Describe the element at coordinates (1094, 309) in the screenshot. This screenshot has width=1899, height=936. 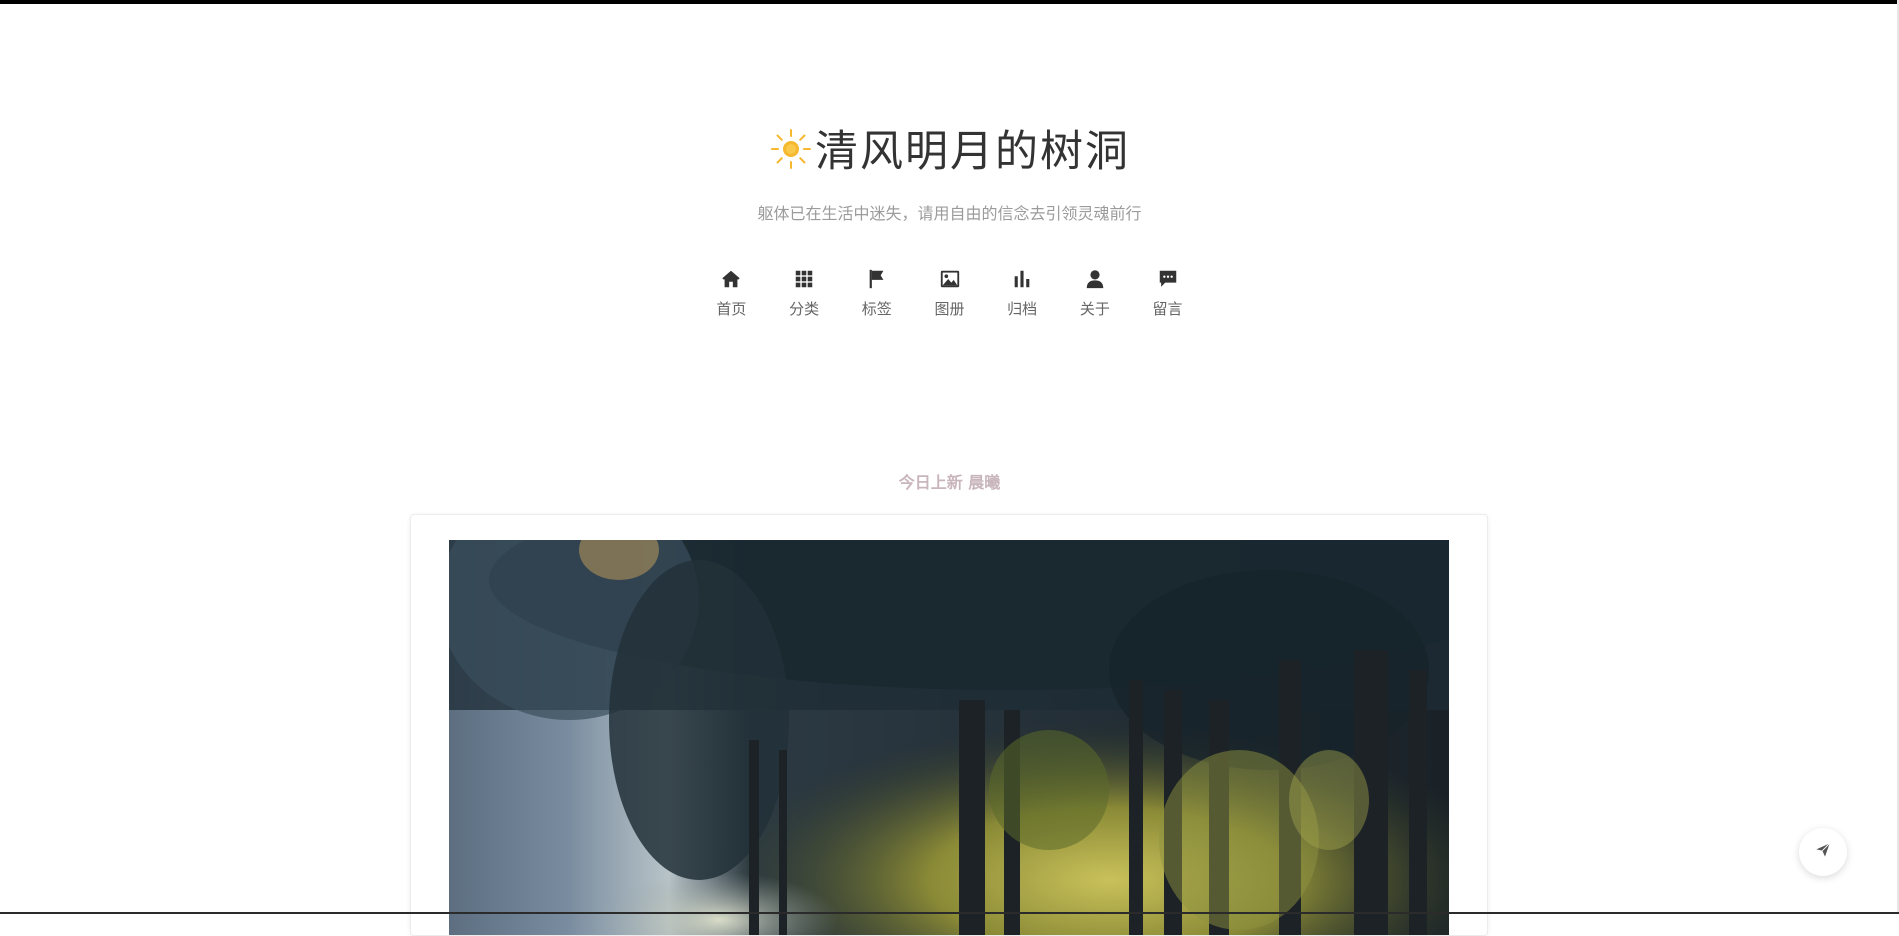
I see `nav-label: 关于` at that location.